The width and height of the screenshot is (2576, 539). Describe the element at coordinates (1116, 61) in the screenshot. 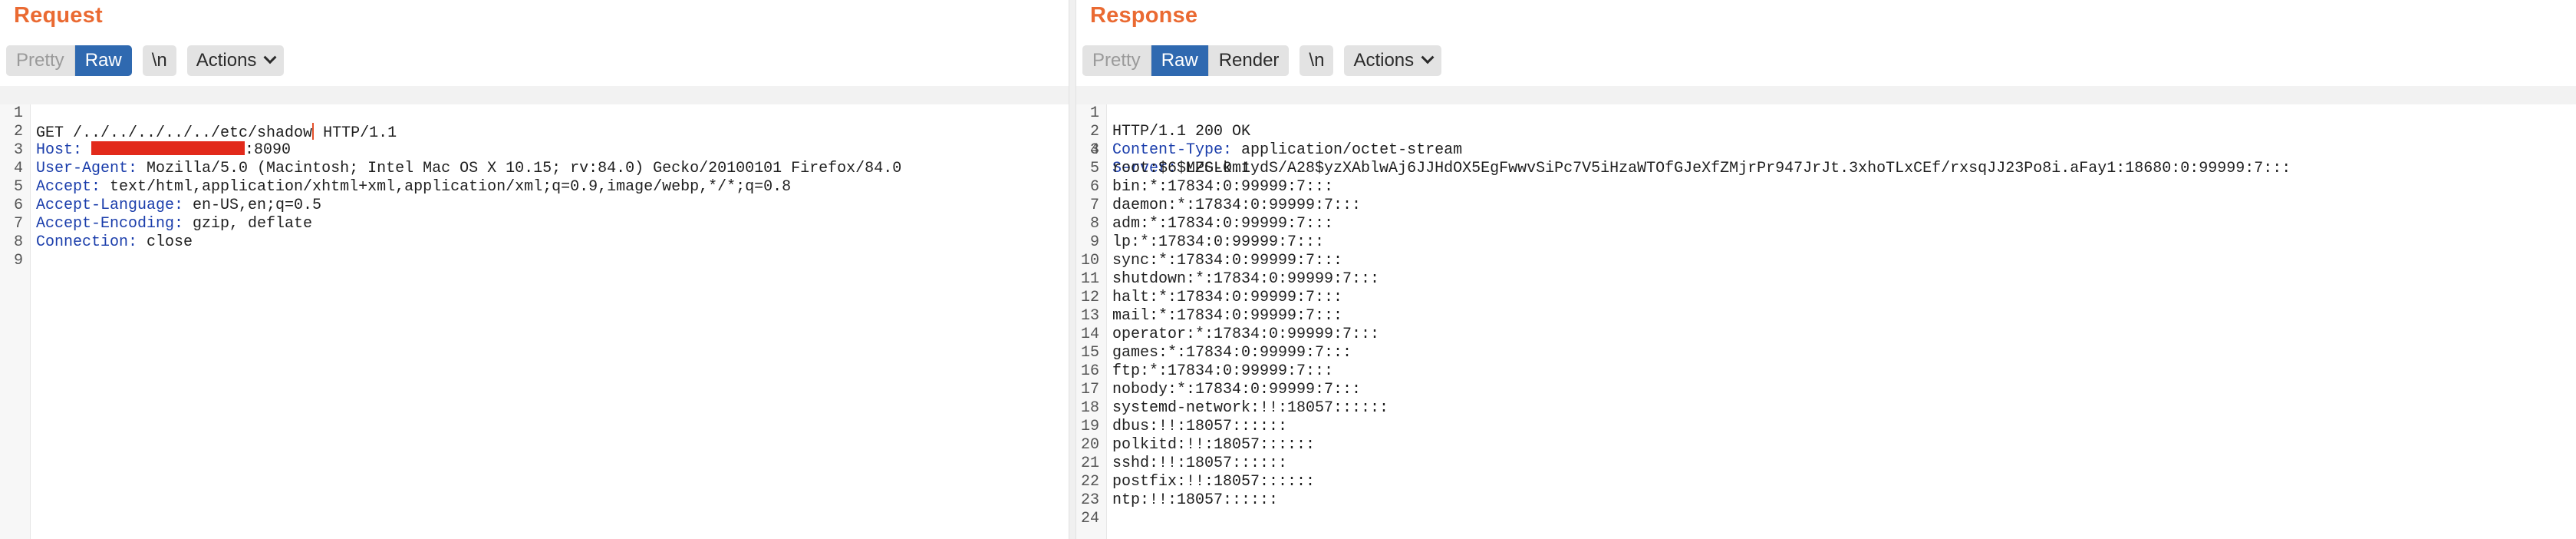

I see `response-tab-pretty: Pretty` at that location.